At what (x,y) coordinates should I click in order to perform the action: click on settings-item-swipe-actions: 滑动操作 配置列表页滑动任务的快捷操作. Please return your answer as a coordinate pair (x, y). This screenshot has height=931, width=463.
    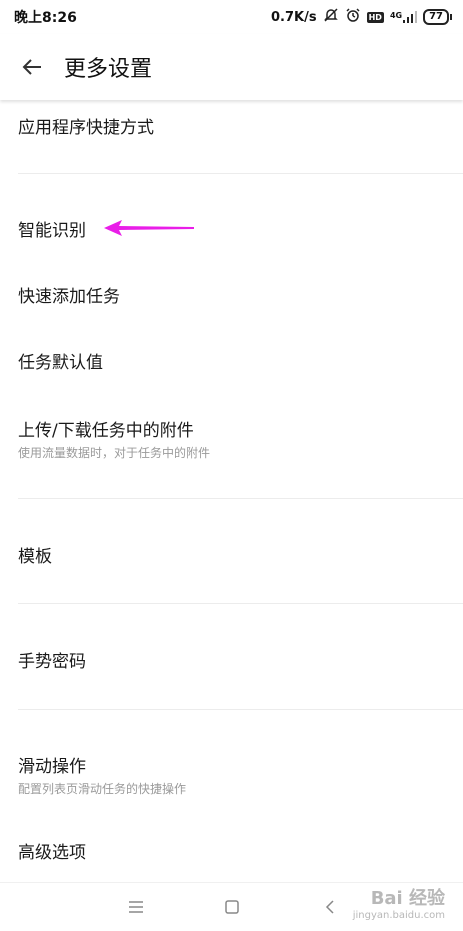
    Looking at the image, I should click on (231, 771).